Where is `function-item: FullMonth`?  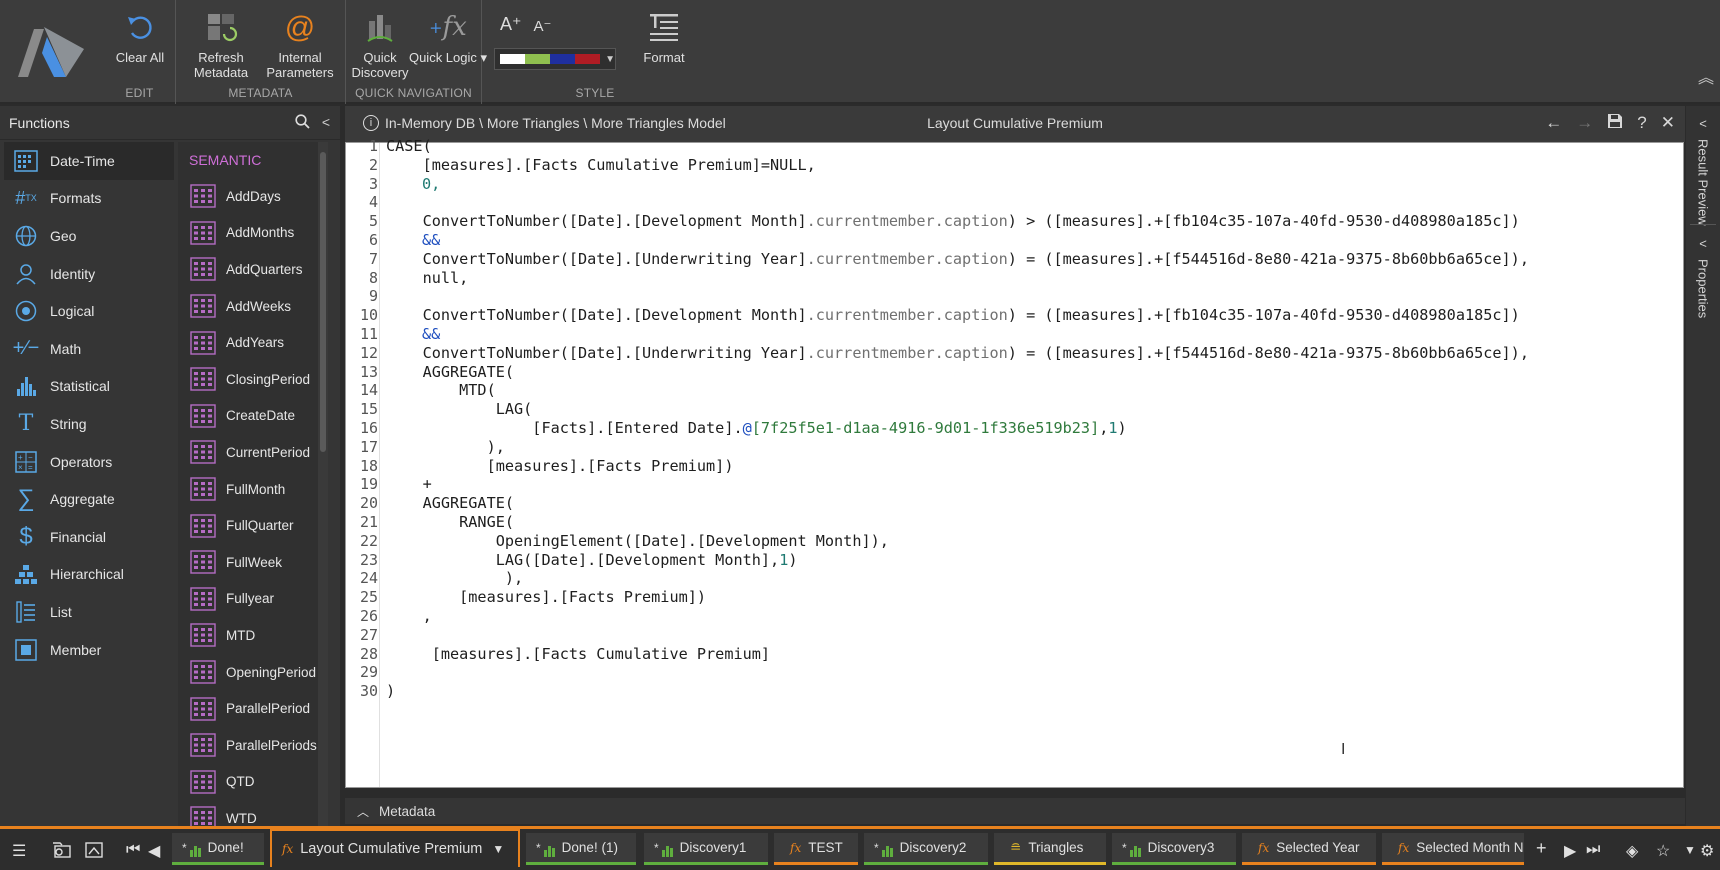
function-item: FullMonth is located at coordinates (253, 489).